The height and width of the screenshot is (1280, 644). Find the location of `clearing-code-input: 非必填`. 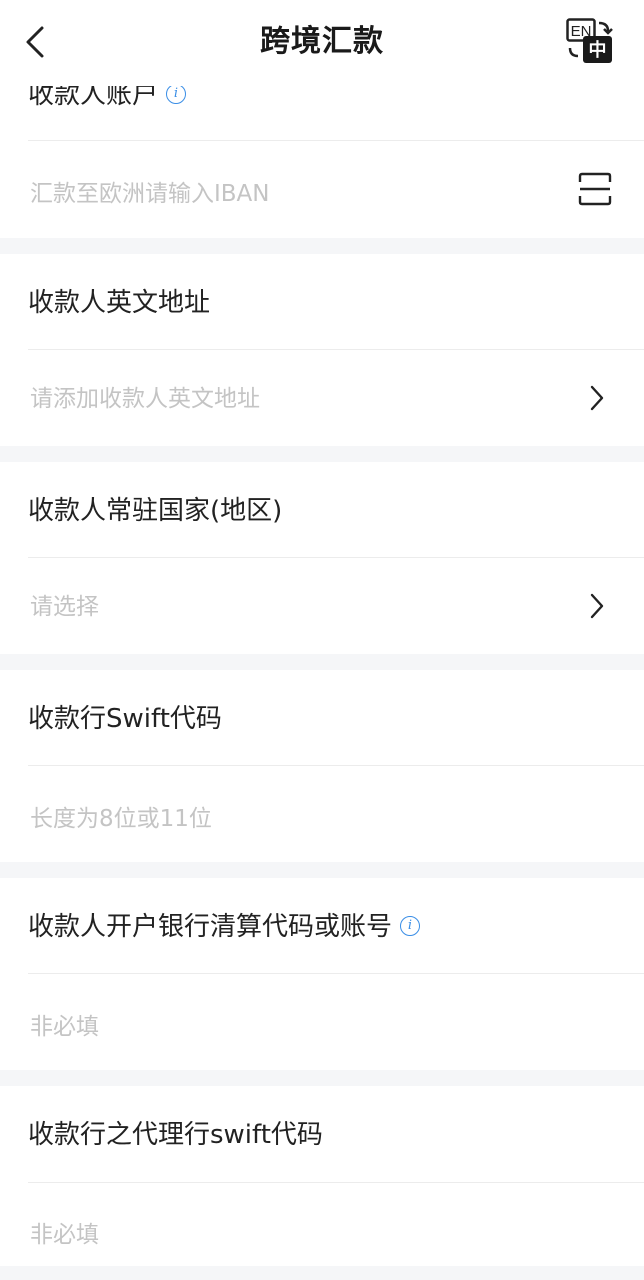

clearing-code-input: 非必填 is located at coordinates (64, 1027).